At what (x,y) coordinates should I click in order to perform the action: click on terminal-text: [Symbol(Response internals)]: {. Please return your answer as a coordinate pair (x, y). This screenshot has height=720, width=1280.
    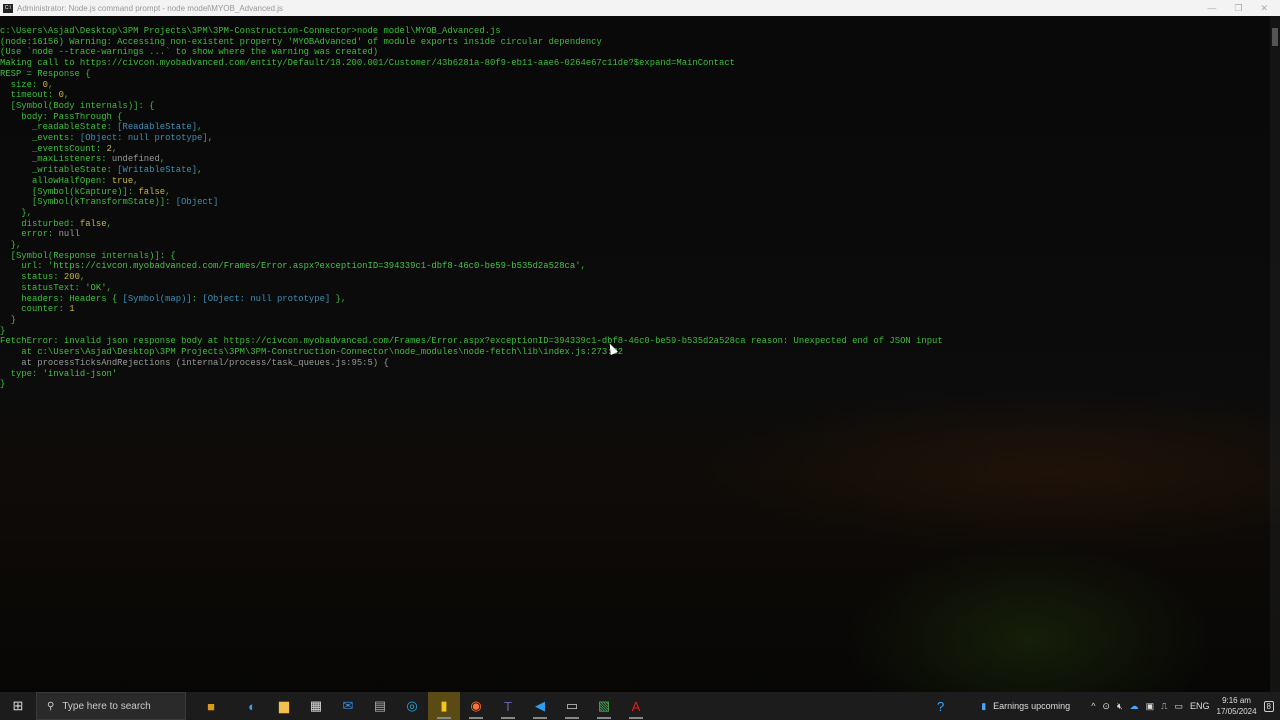
    Looking at the image, I should click on (88, 255).